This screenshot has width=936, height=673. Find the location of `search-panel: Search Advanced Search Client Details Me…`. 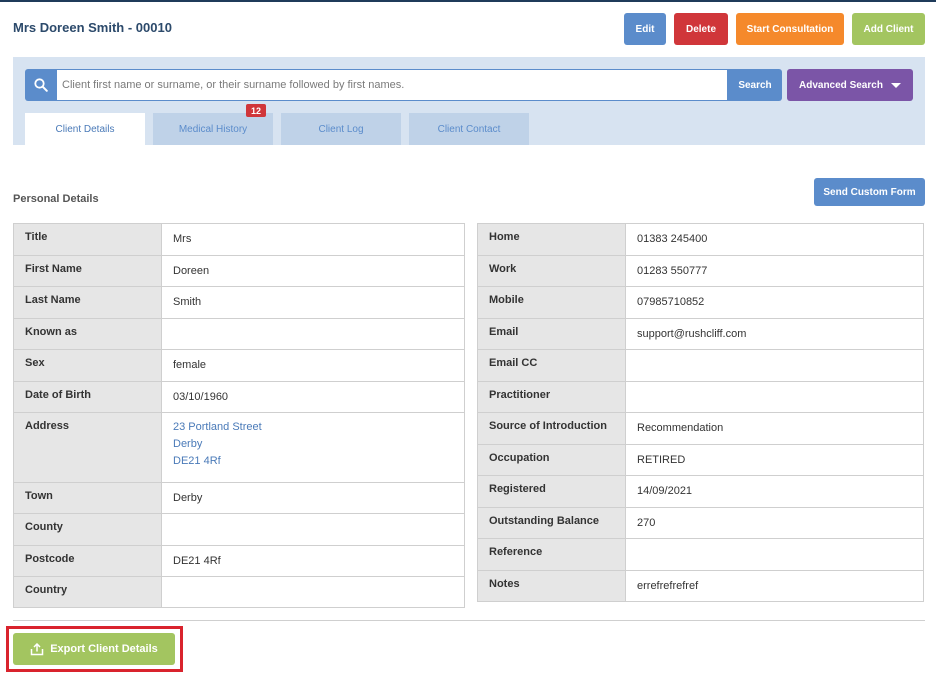

search-panel: Search Advanced Search Client Details Me… is located at coordinates (469, 101).